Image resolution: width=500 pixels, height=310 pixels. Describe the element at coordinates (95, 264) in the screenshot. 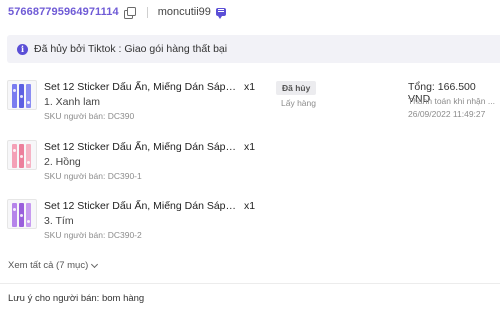

I see `chevron-down-icon` at that location.